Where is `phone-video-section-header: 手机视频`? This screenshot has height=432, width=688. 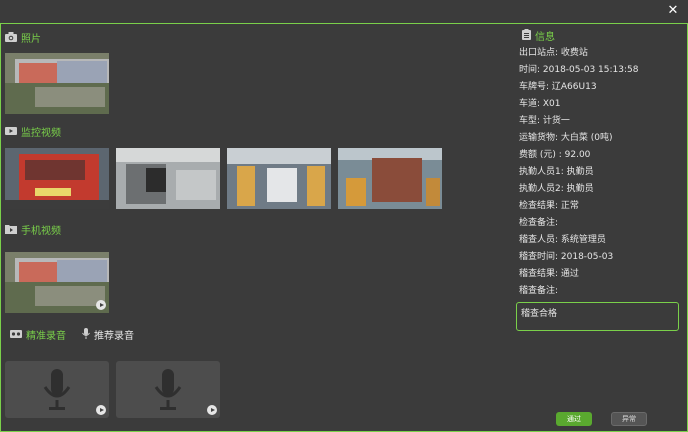
phone-video-section-header: 手机视频 is located at coordinates (33, 229).